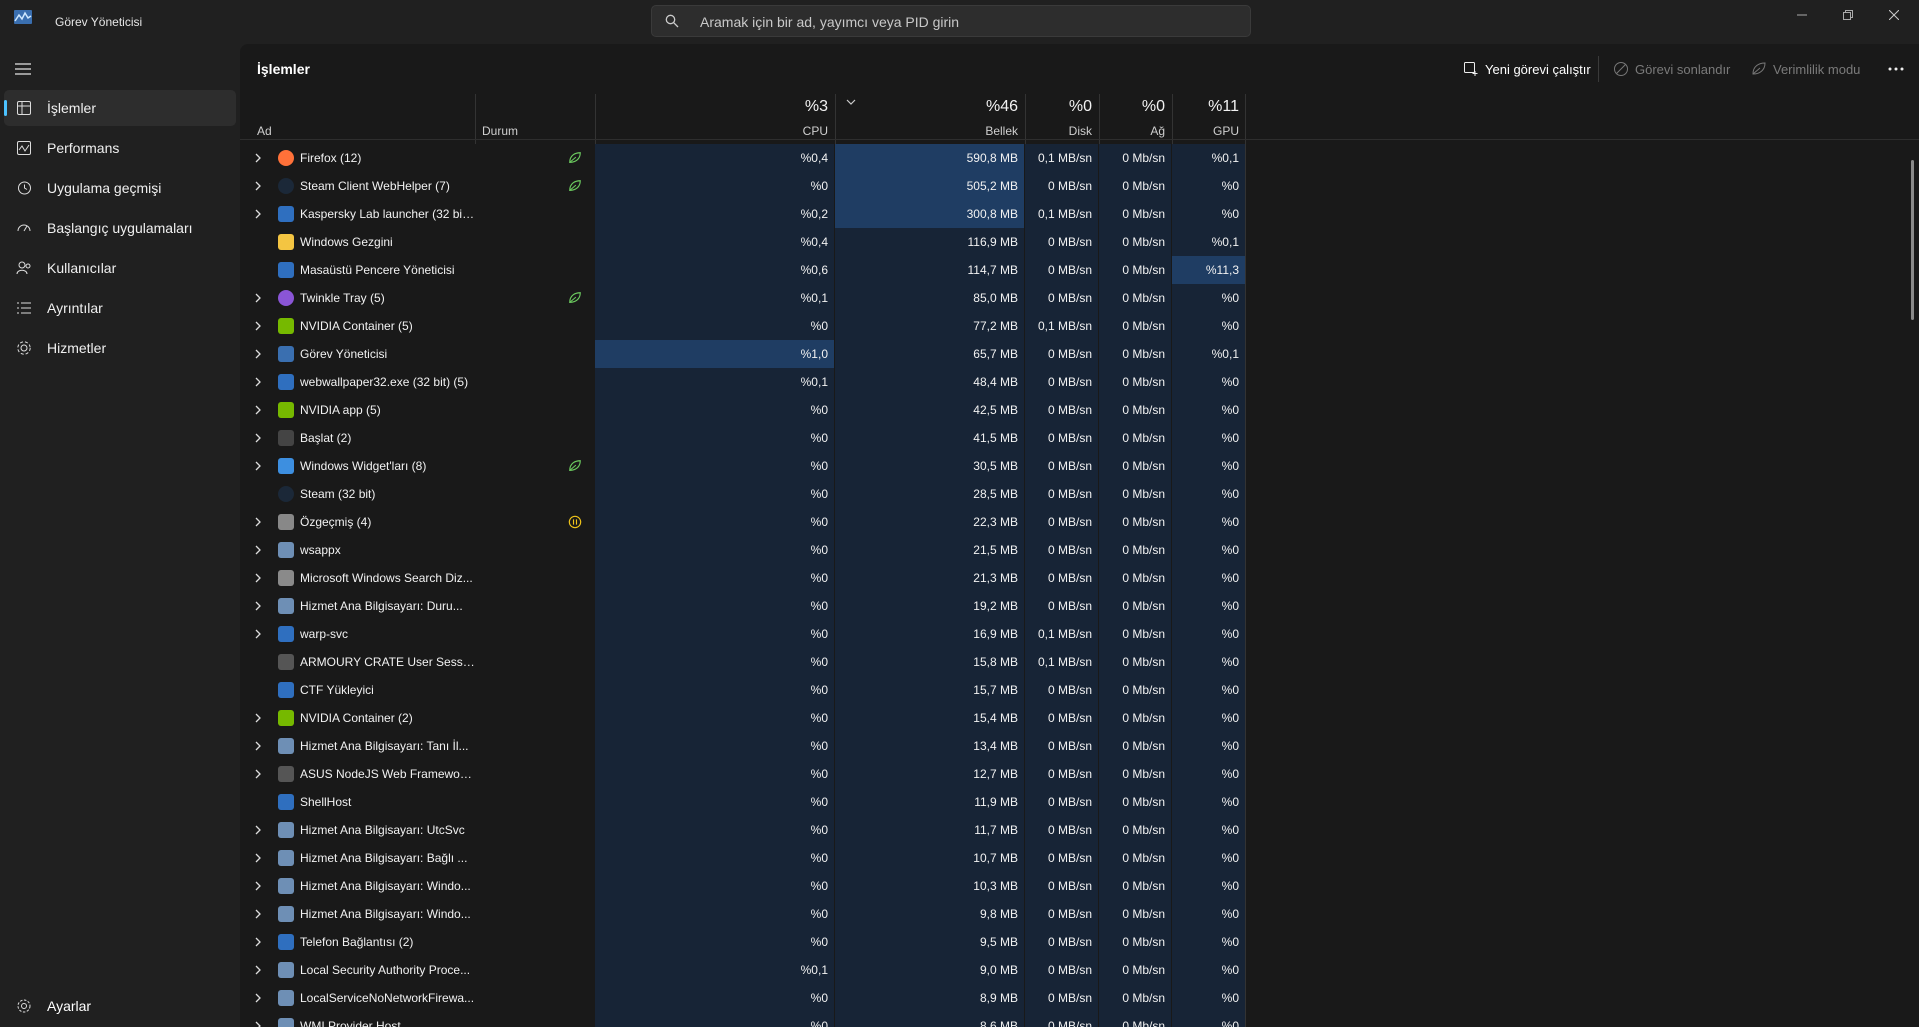 This screenshot has height=1027, width=1919. I want to click on run-new-task-button: Yeni görevi çalıştır, so click(1527, 69).